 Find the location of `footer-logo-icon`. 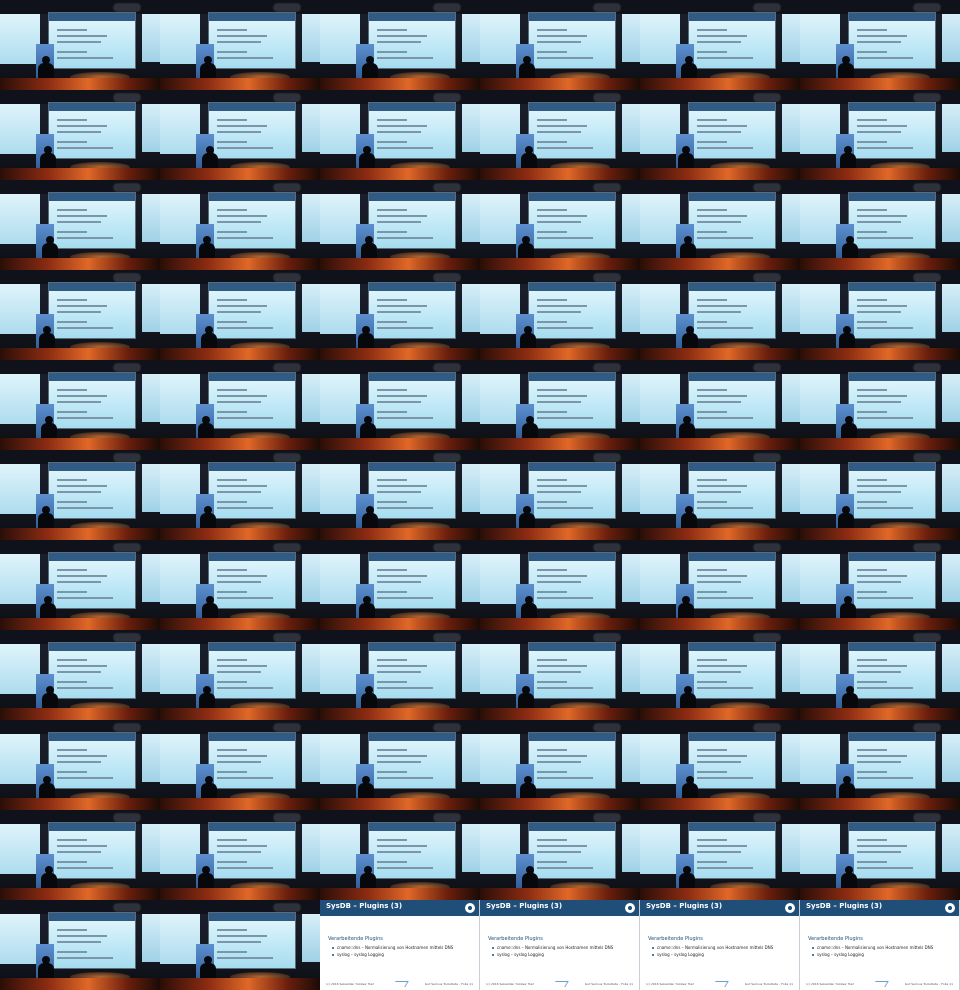

footer-logo-icon is located at coordinates (560, 984).